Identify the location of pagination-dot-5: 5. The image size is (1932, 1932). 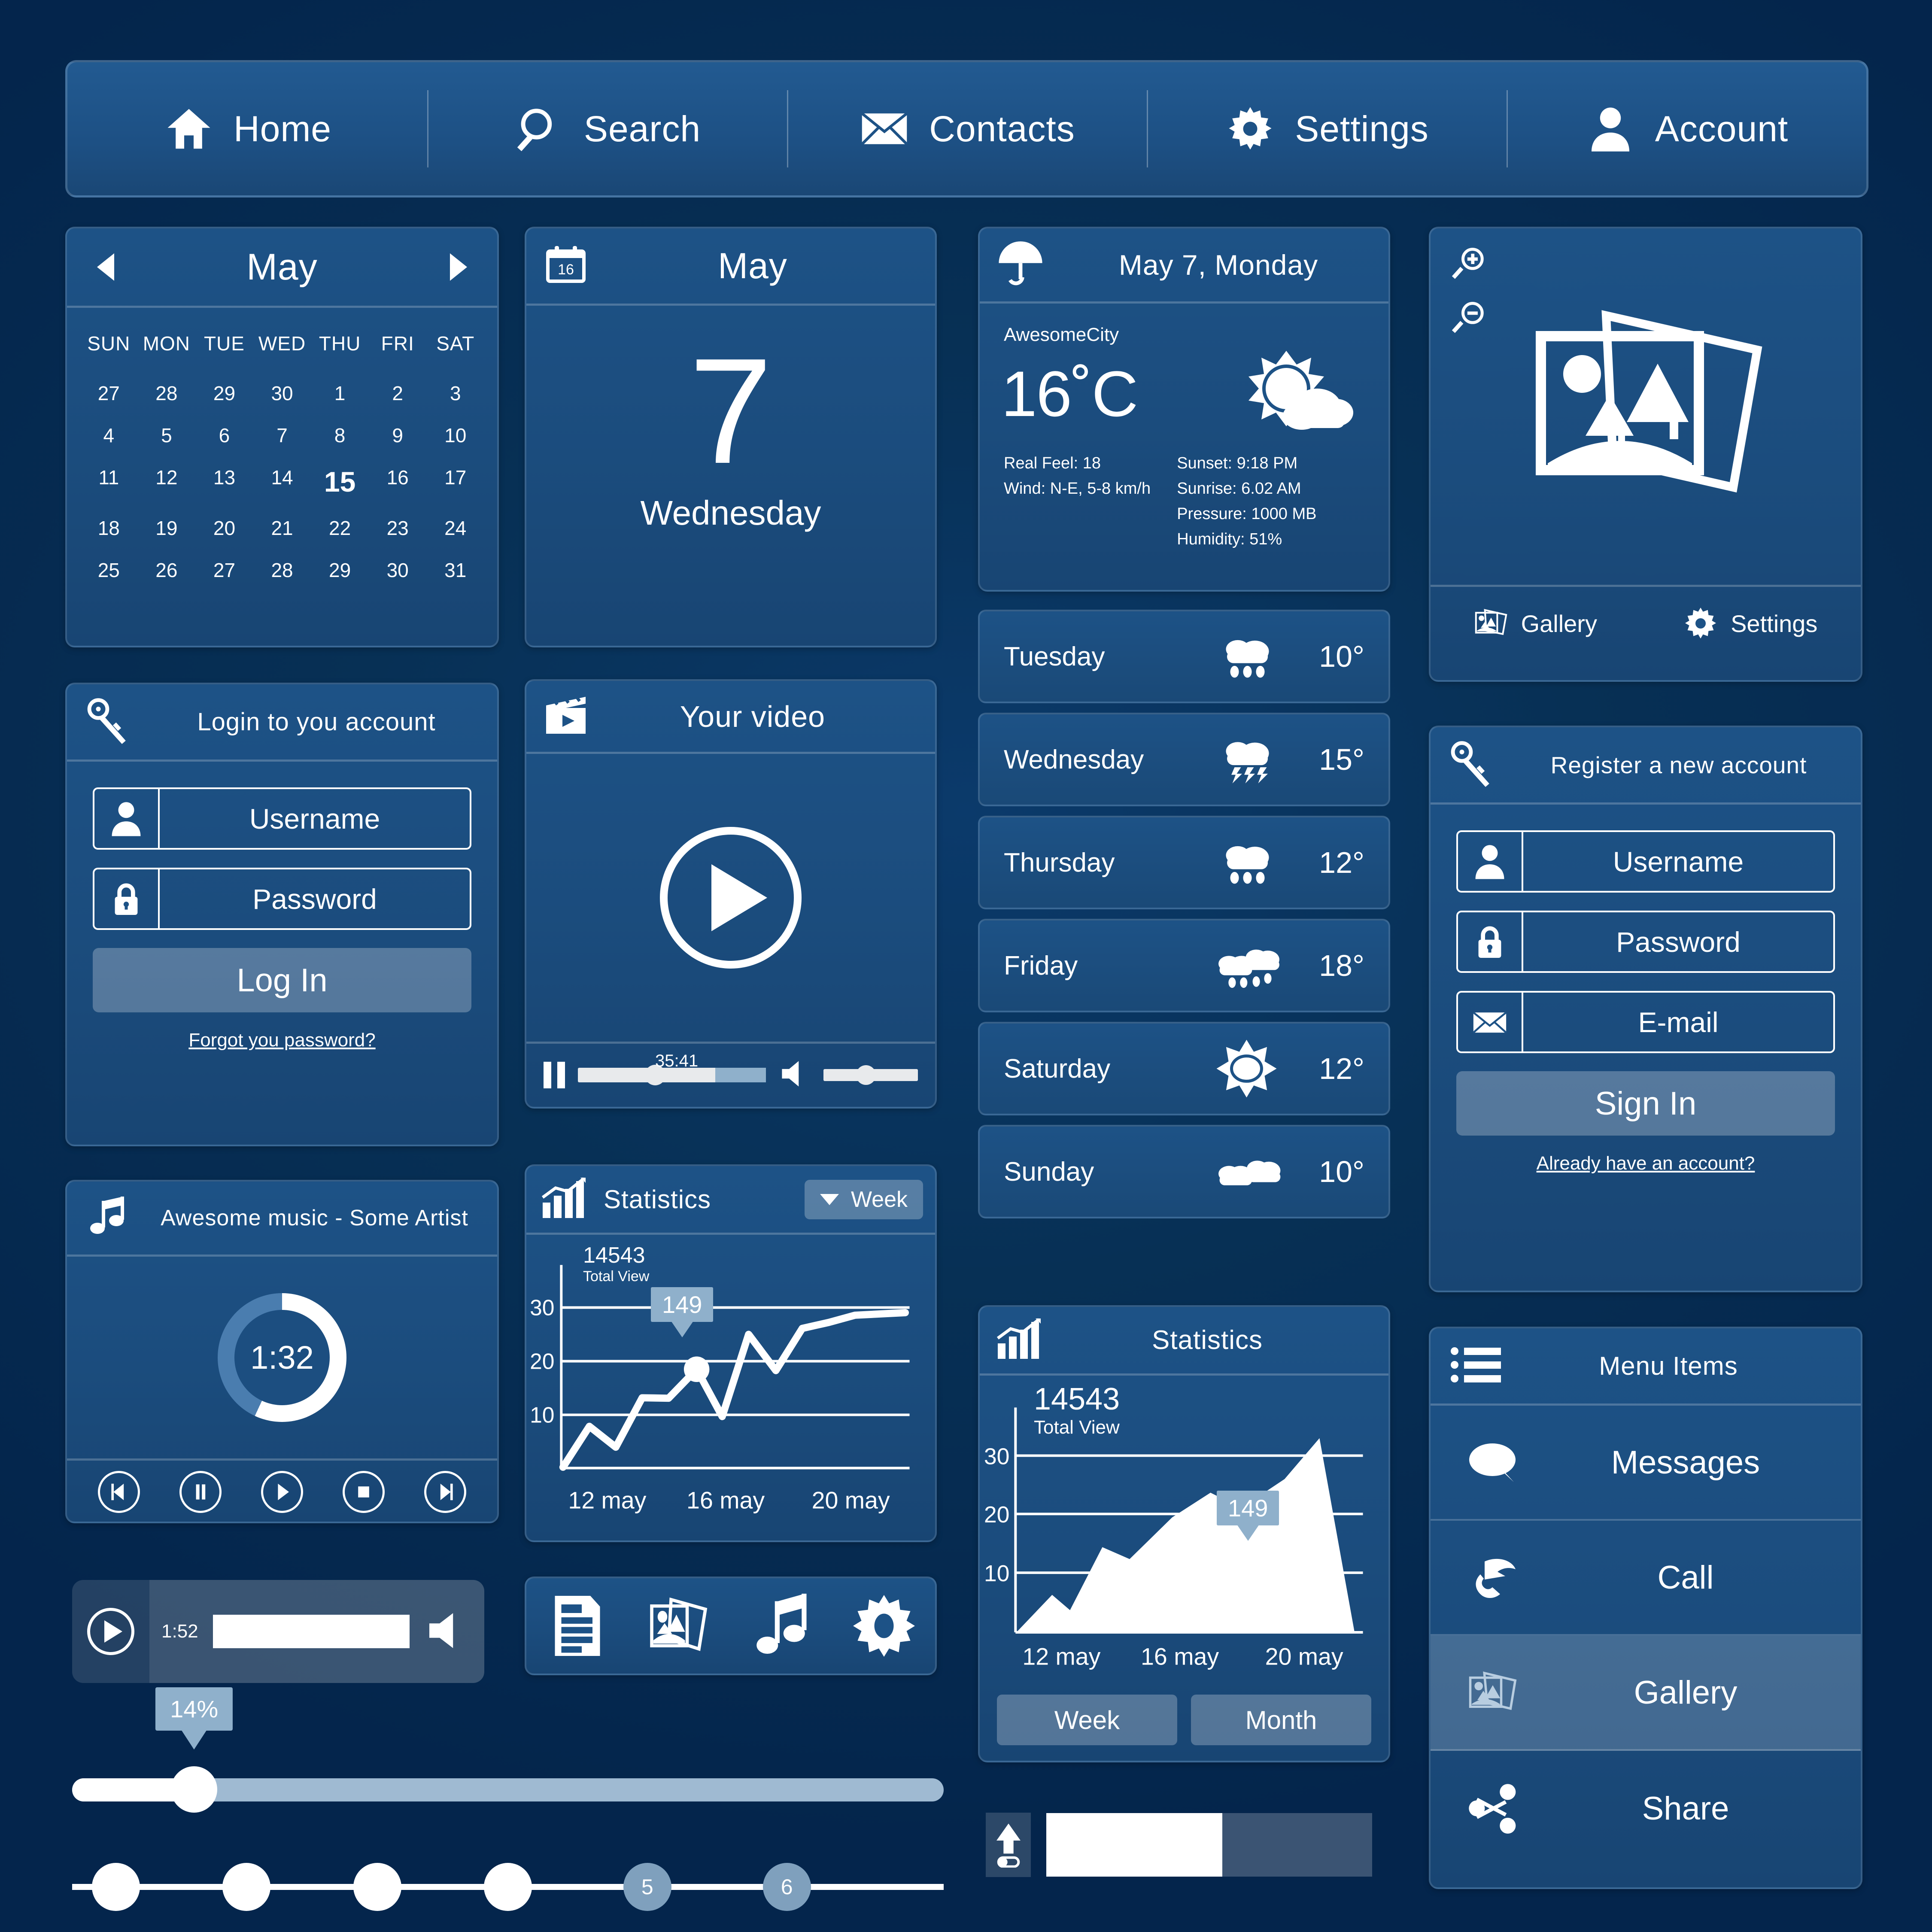
(647, 1887).